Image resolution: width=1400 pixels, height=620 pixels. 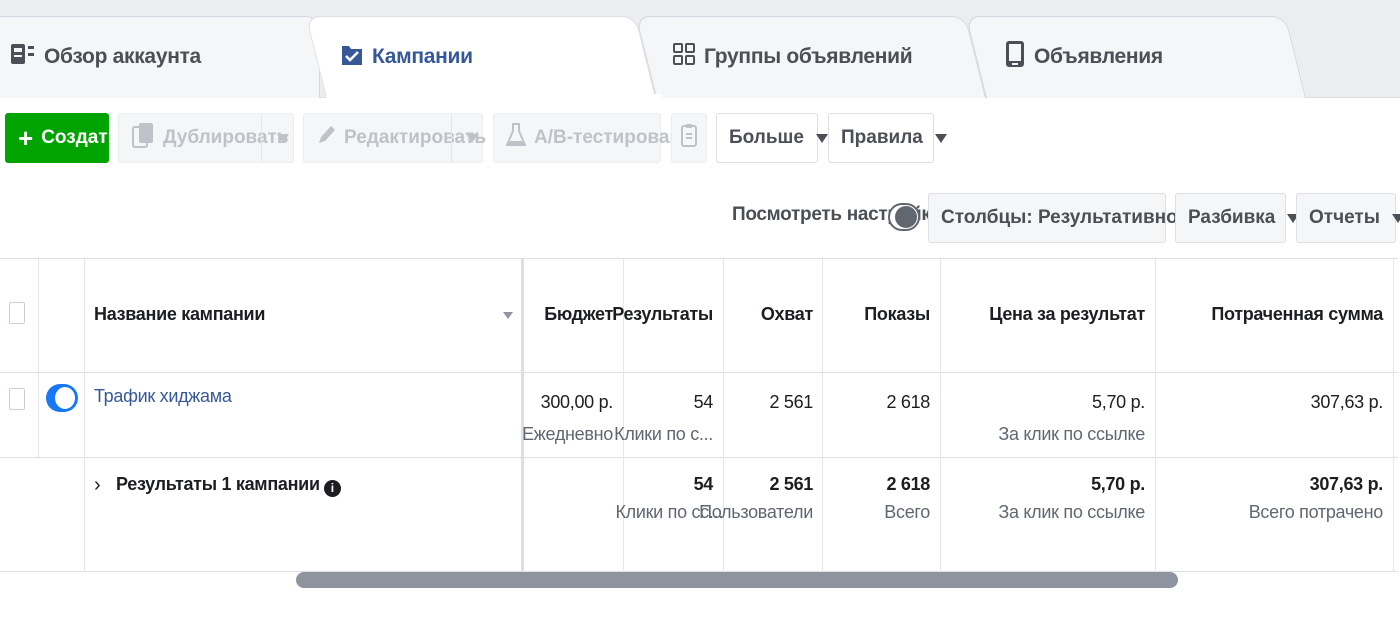 I want to click on summary-label: Результаты 1 кампании i, so click(x=228, y=485).